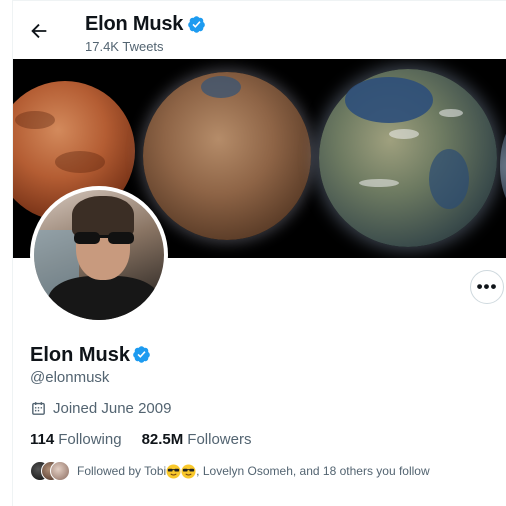  Describe the element at coordinates (227, 156) in the screenshot. I see `planet-terraforming-image` at that location.